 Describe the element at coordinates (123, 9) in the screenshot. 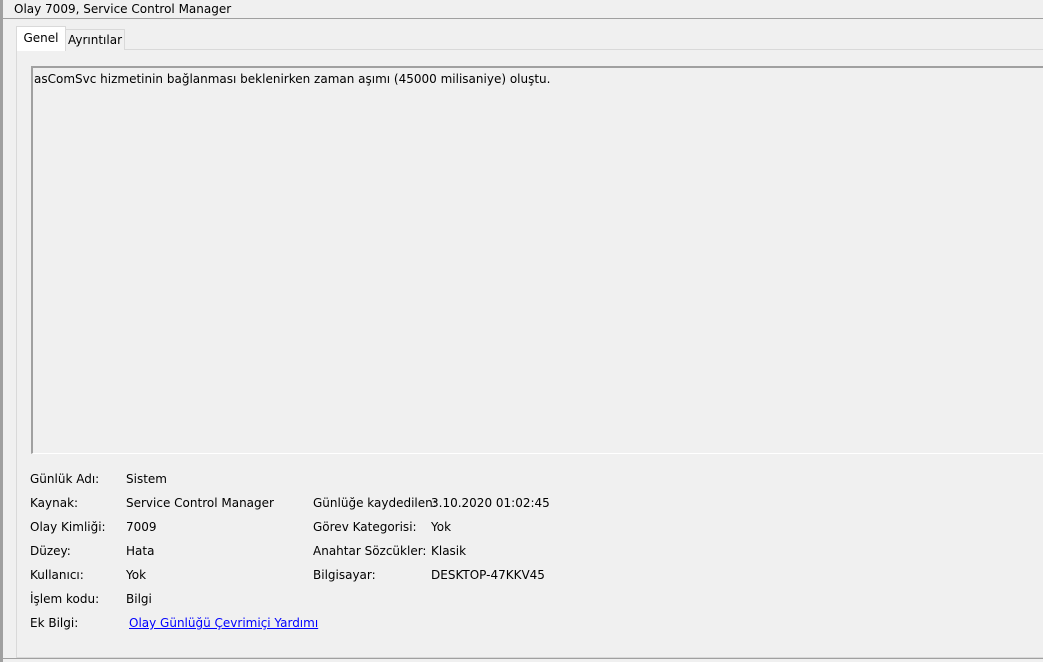

I see `window-title: Olay 7009, Service Control Manager` at that location.